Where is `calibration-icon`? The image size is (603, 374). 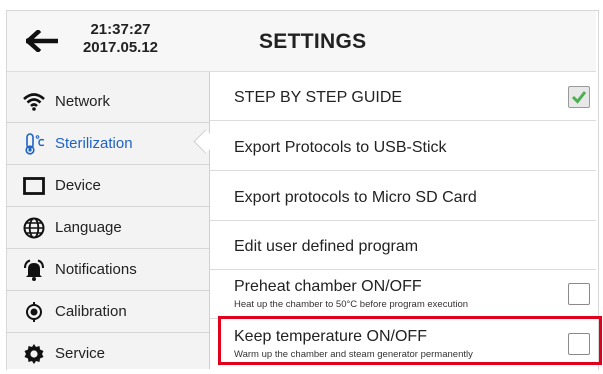
calibration-icon is located at coordinates (34, 312).